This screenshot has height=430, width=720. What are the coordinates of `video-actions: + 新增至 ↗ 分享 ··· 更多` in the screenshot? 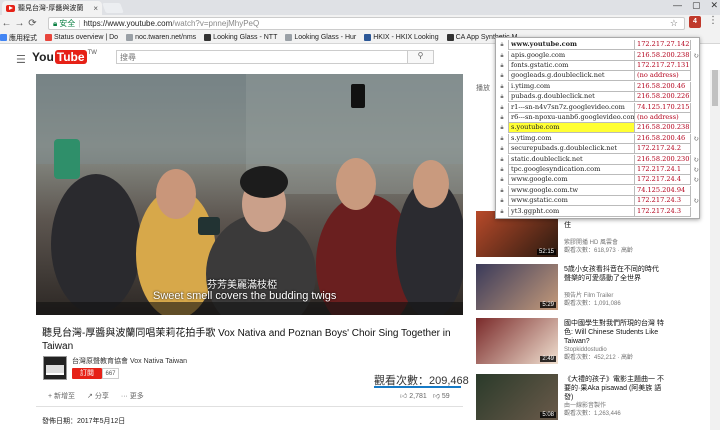 It's located at (96, 396).